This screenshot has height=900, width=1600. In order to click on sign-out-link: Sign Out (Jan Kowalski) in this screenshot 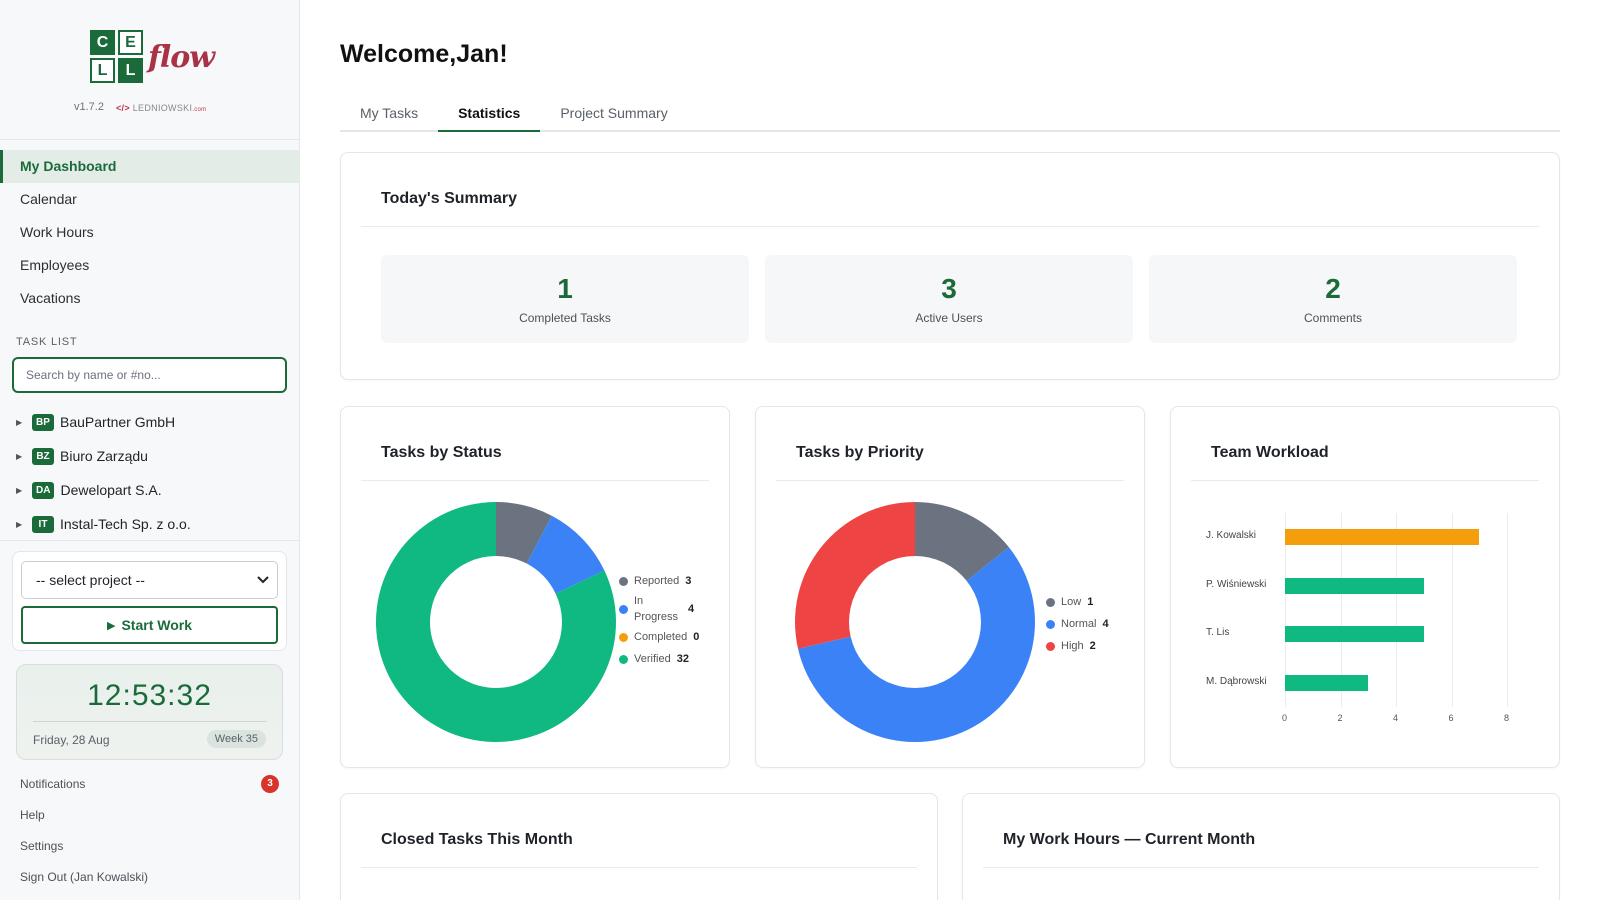, I will do `click(150, 877)`.